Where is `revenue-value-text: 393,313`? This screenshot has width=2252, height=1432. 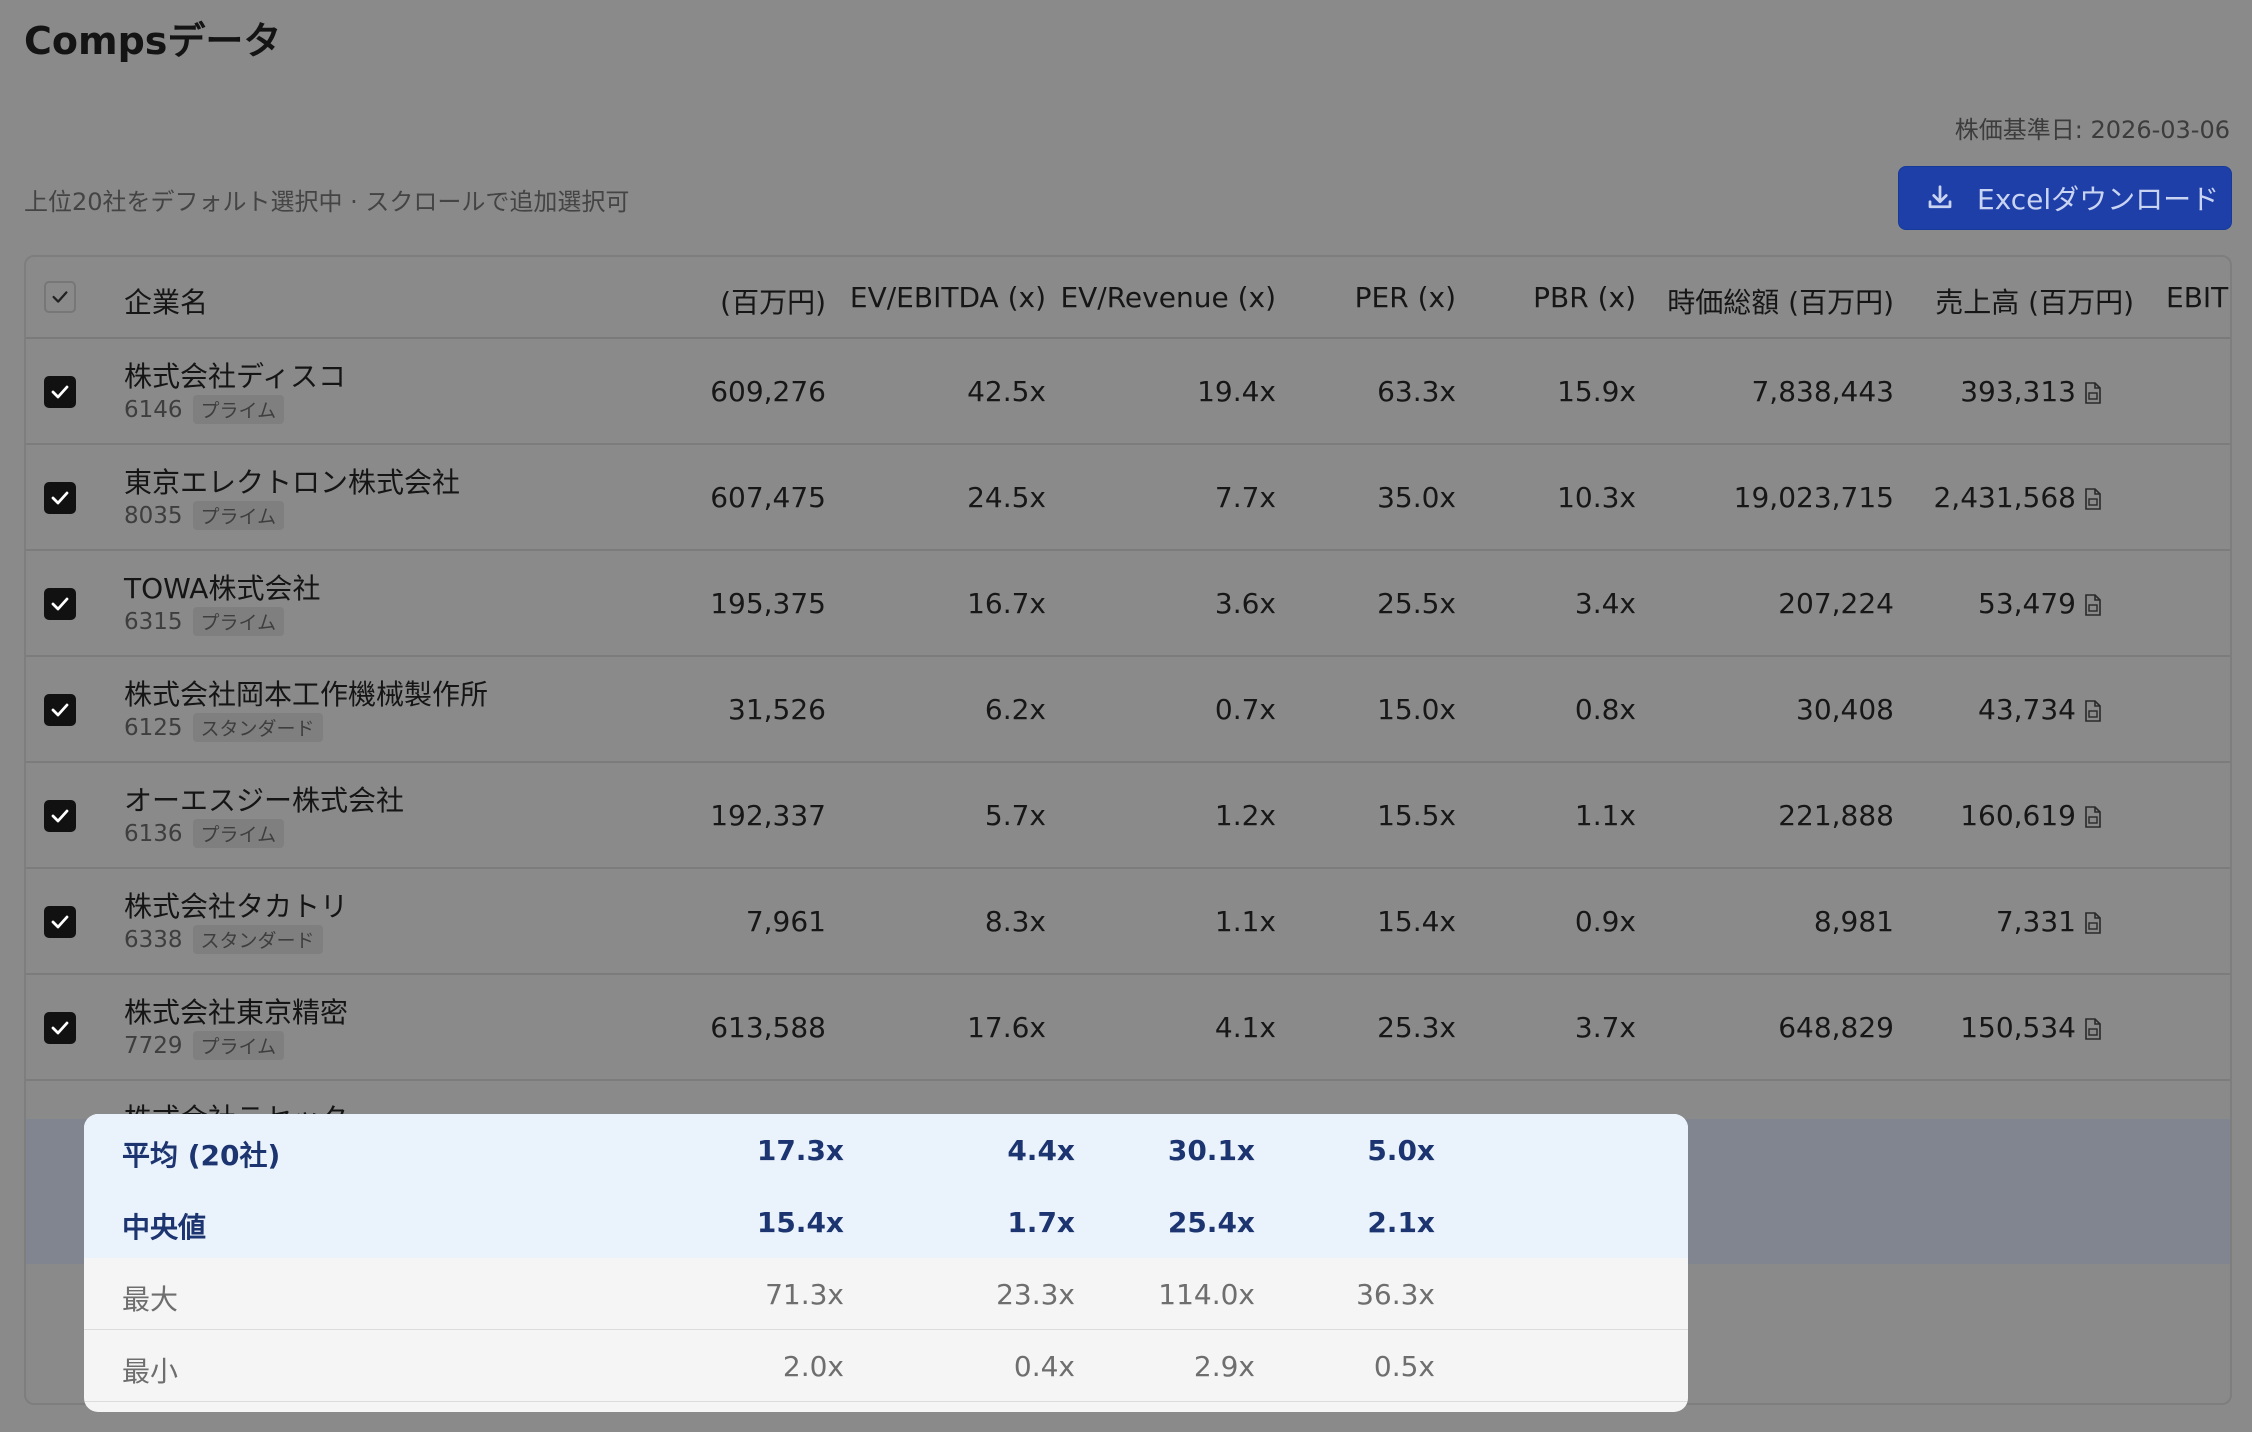
revenue-value-text: 393,313 is located at coordinates (2018, 391).